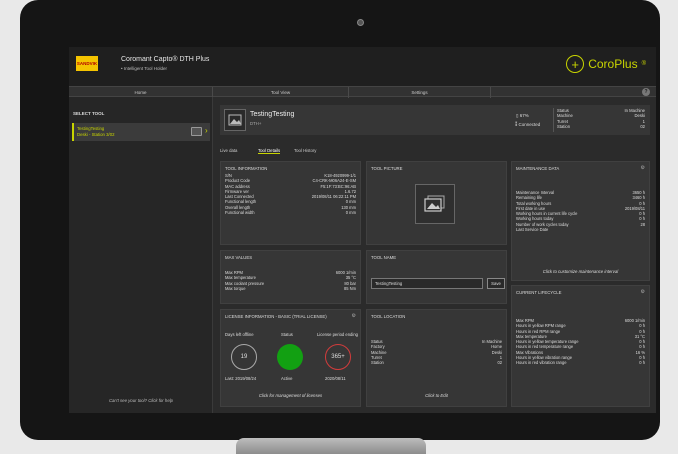 The height and width of the screenshot is (454, 678). I want to click on app-subtitle: • Intelligent Tool Holder, so click(144, 68).